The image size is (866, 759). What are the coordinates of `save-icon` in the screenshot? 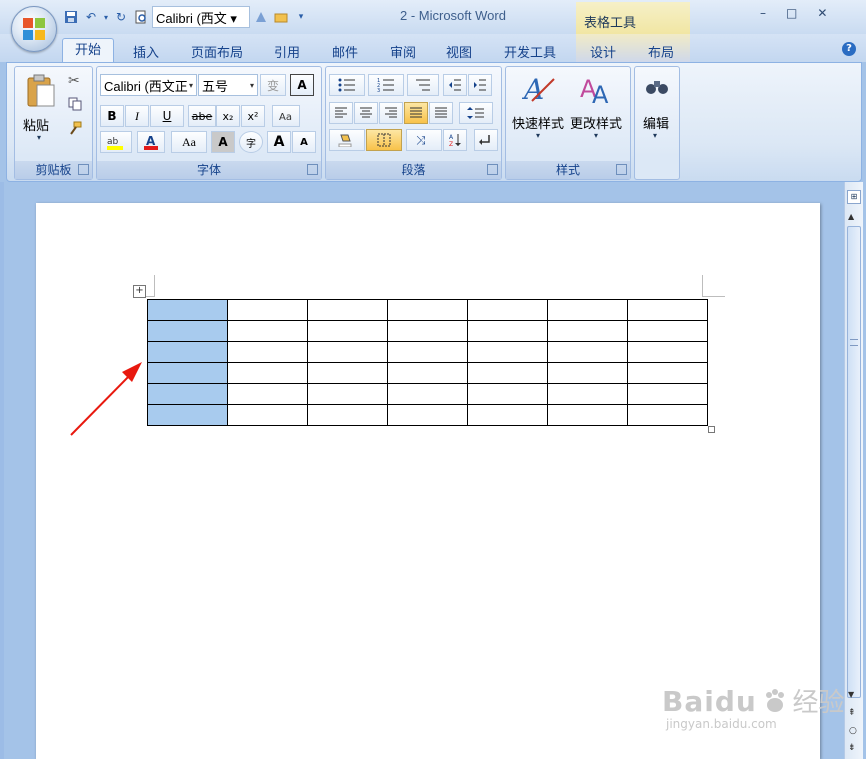 It's located at (71, 17).